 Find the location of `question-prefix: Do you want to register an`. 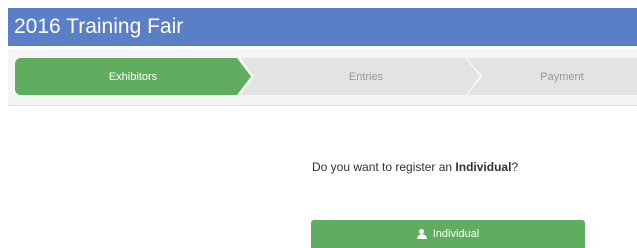

question-prefix: Do you want to register an is located at coordinates (384, 167).